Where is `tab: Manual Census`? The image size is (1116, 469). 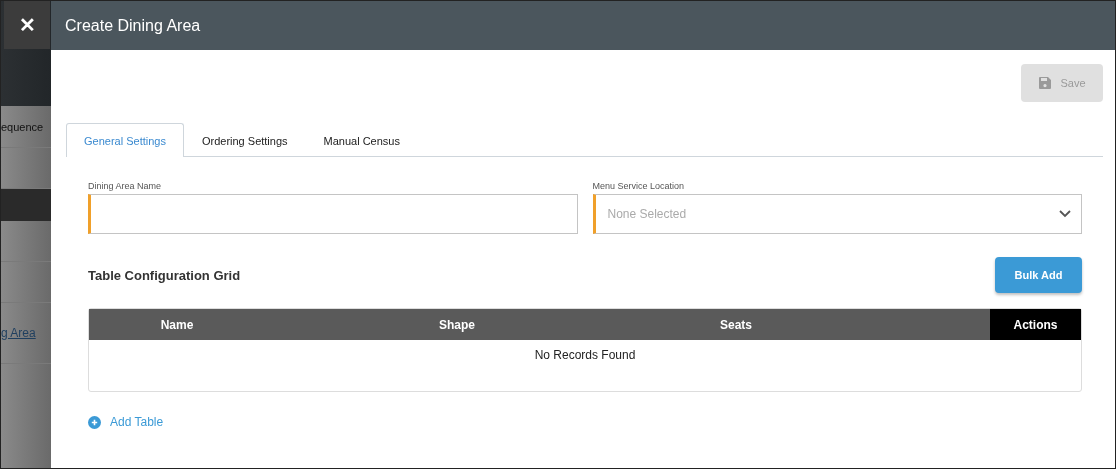
tab: Manual Census is located at coordinates (361, 140).